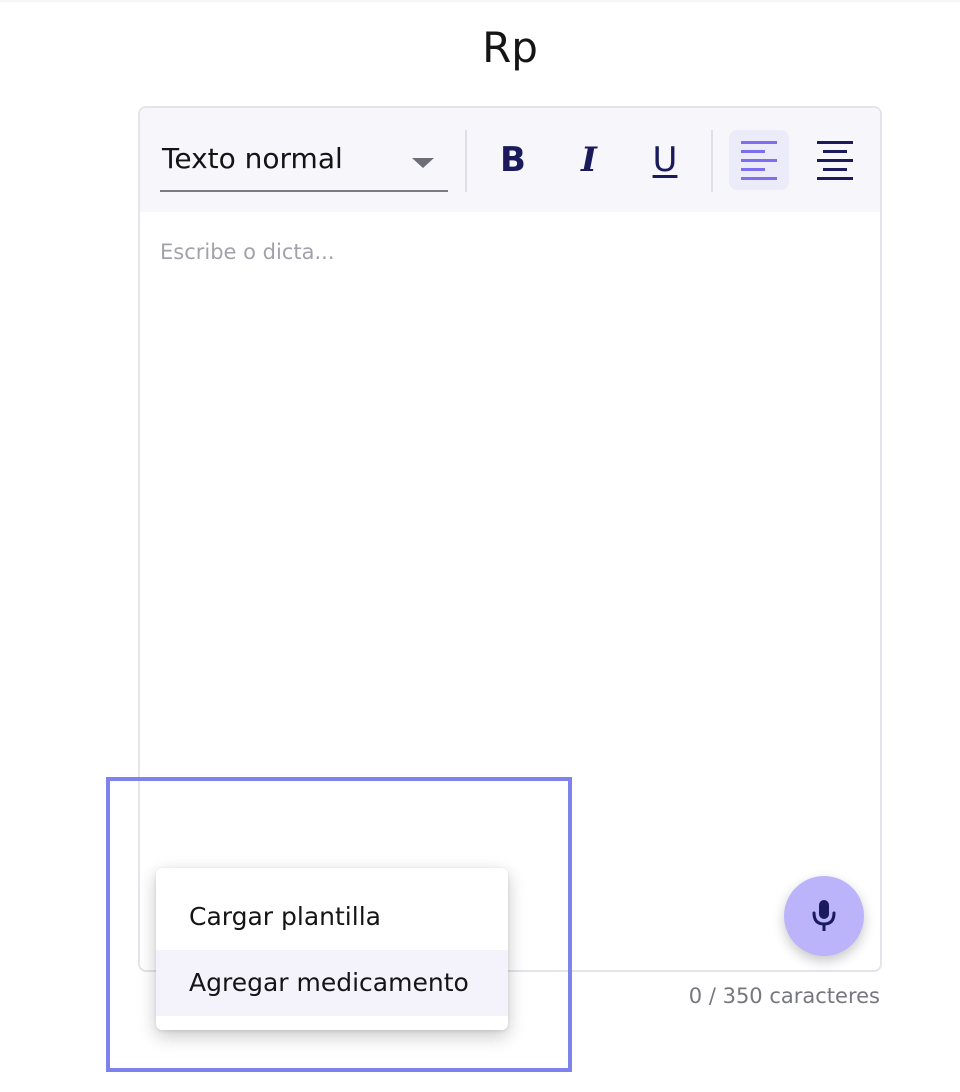 The image size is (960, 1092). I want to click on editor-toolbar: Texto normal B I U, so click(510, 160).